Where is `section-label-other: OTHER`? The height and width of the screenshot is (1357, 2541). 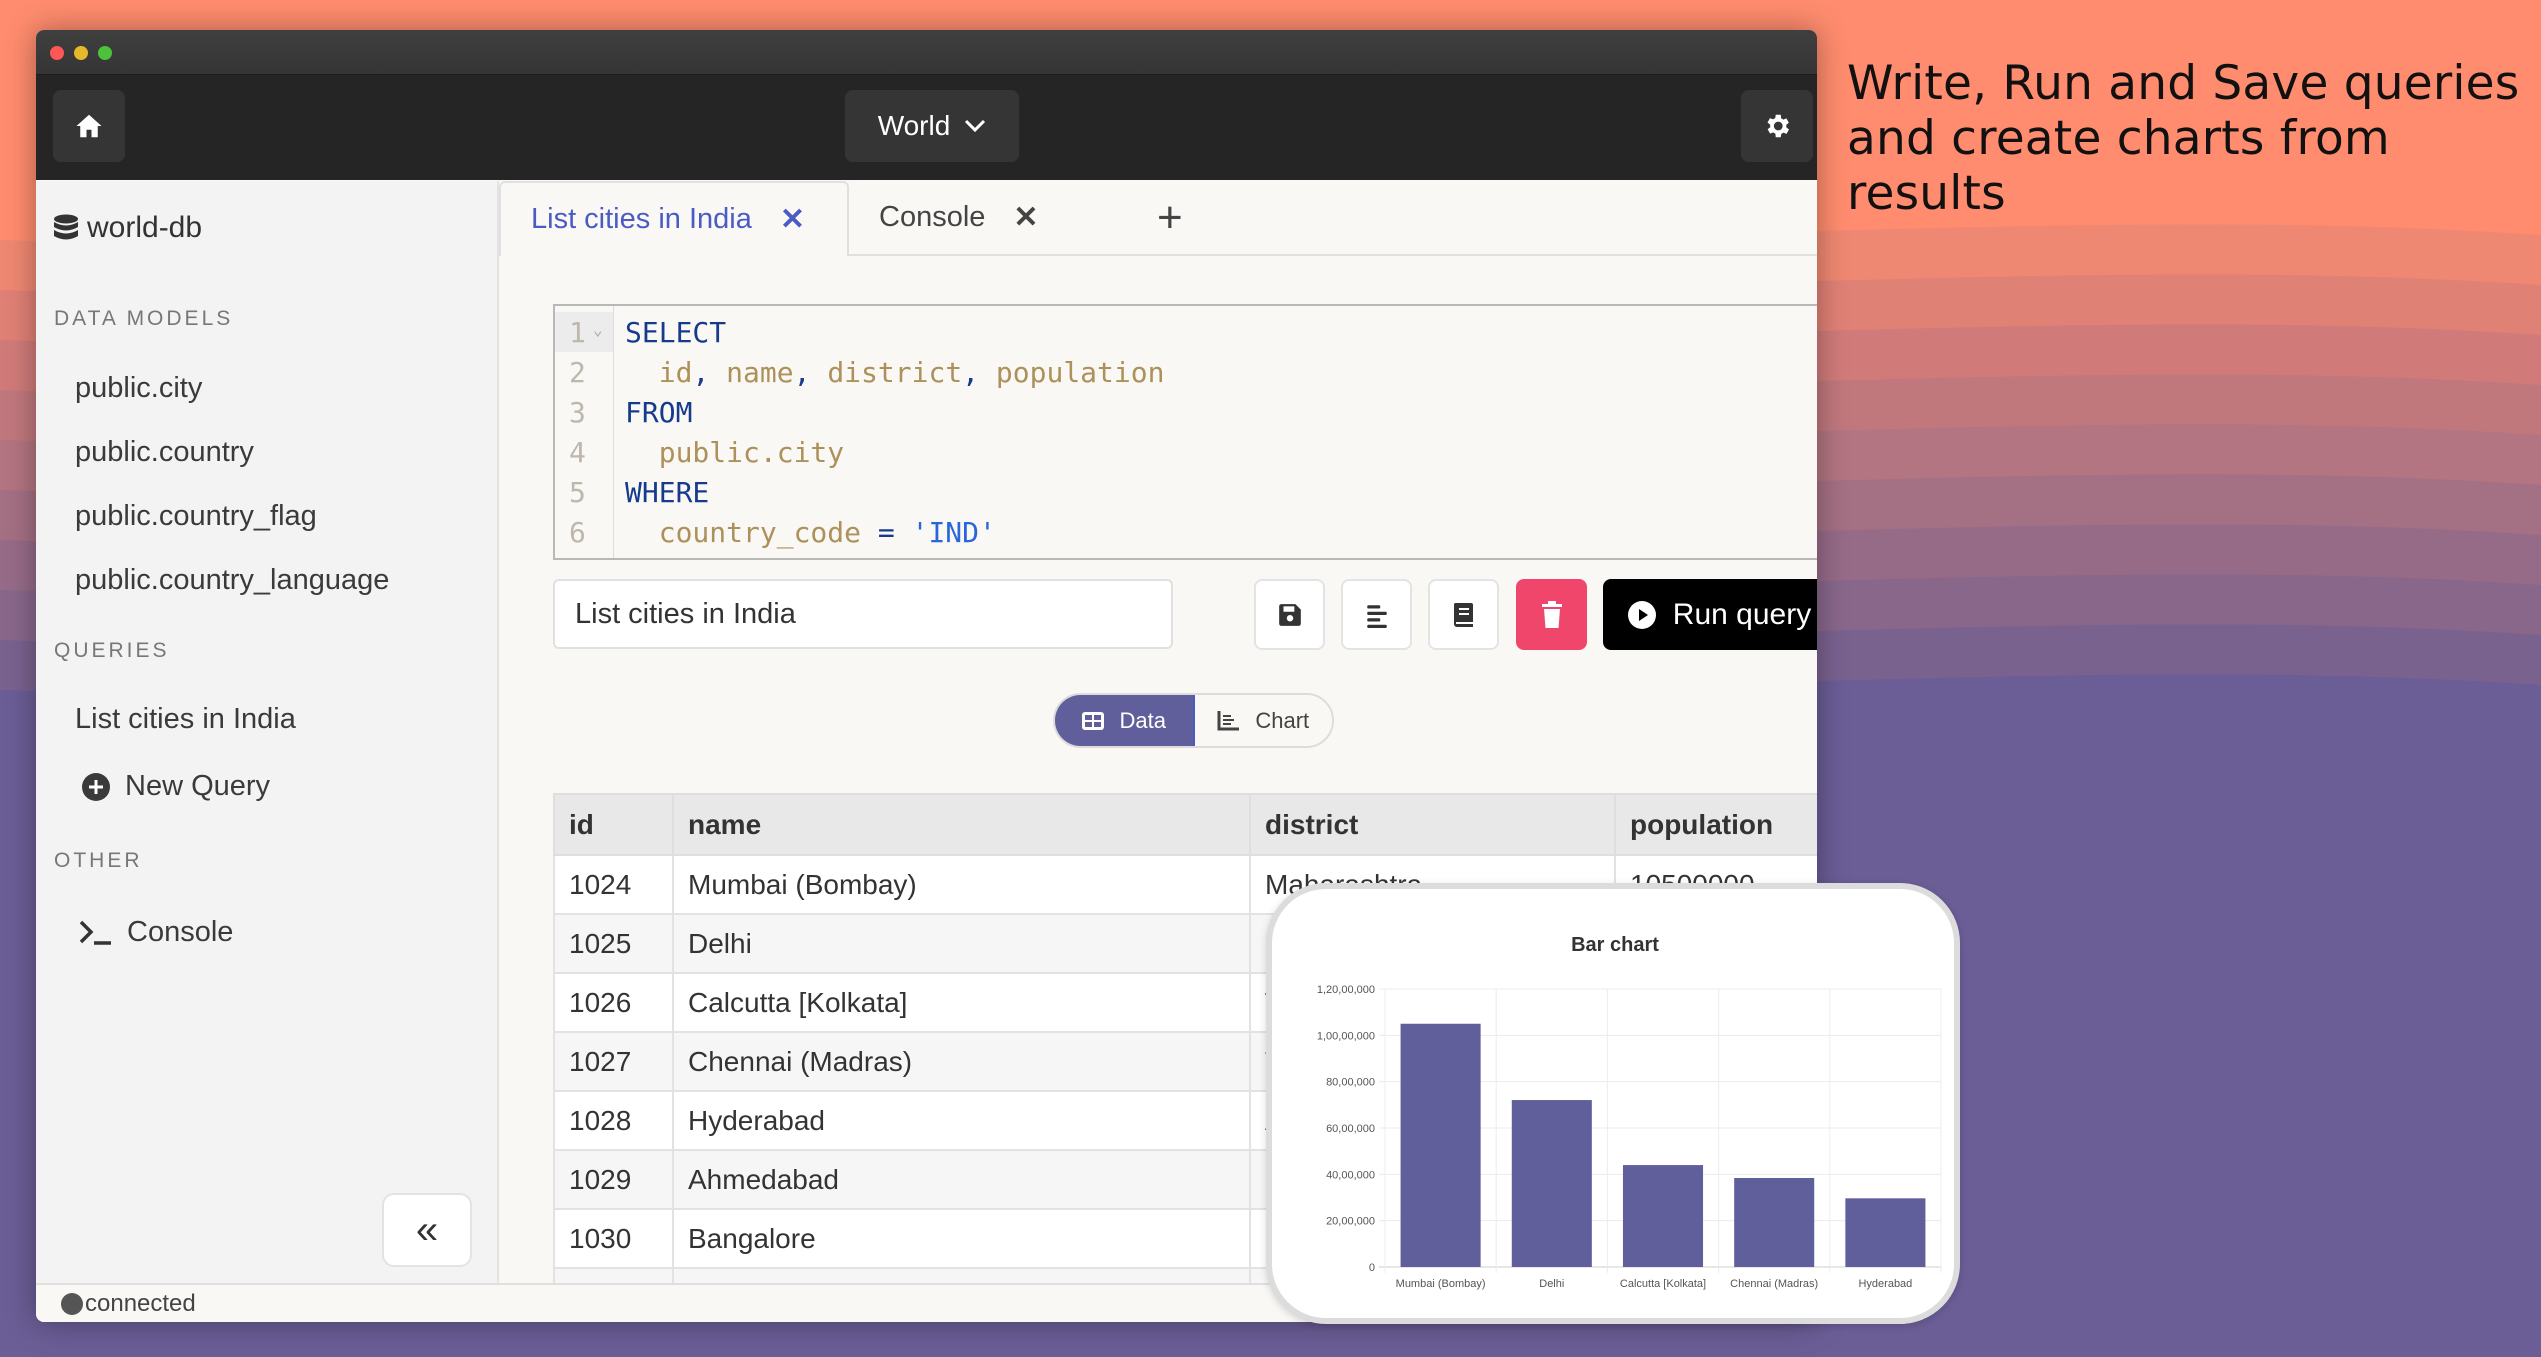 section-label-other: OTHER is located at coordinates (98, 860).